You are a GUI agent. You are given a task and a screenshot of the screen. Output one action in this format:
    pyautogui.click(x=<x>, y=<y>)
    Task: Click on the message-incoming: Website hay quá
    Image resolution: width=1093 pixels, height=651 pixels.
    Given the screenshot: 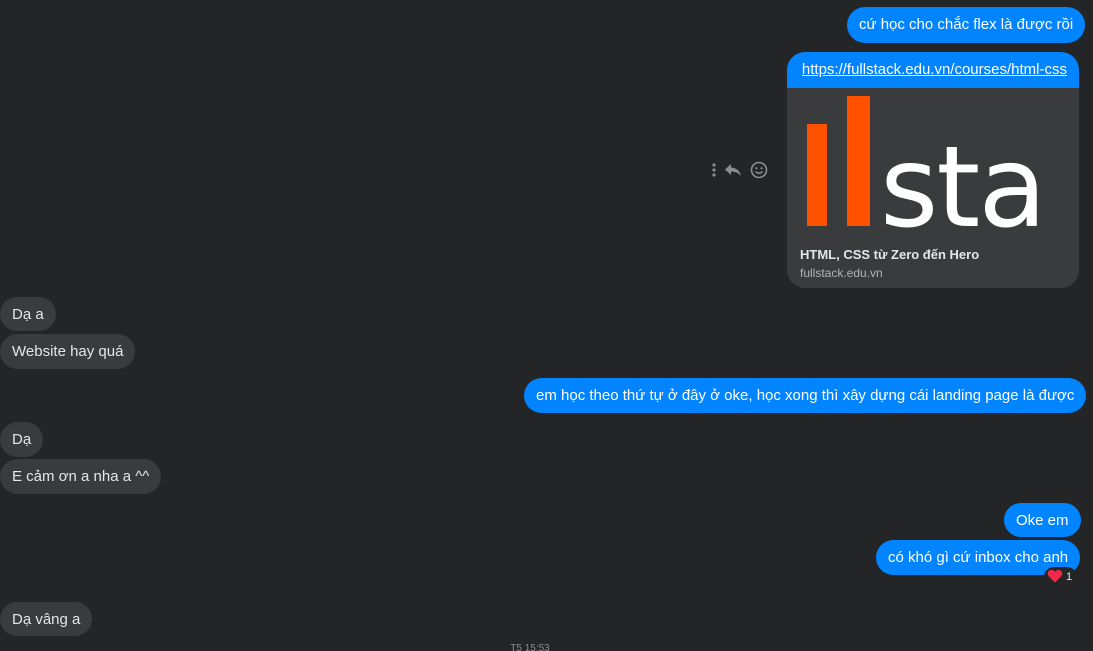 What is the action you would take?
    pyautogui.click(x=68, y=351)
    